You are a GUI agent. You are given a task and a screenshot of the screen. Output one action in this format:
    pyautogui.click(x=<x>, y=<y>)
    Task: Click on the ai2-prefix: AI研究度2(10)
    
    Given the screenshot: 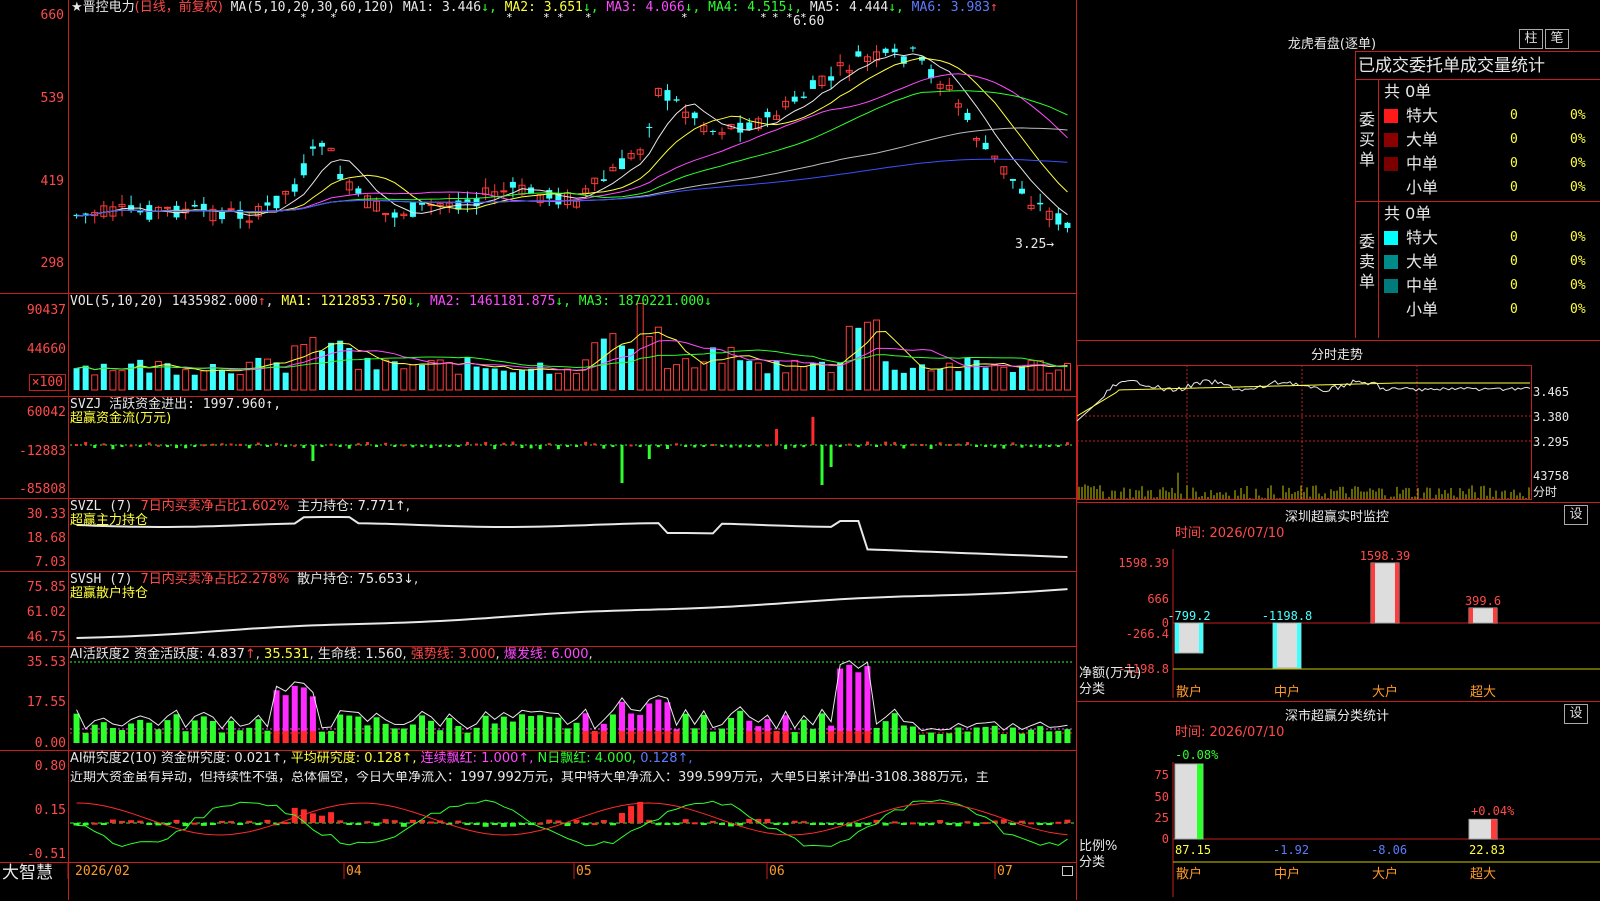 What is the action you would take?
    pyautogui.click(x=113, y=758)
    